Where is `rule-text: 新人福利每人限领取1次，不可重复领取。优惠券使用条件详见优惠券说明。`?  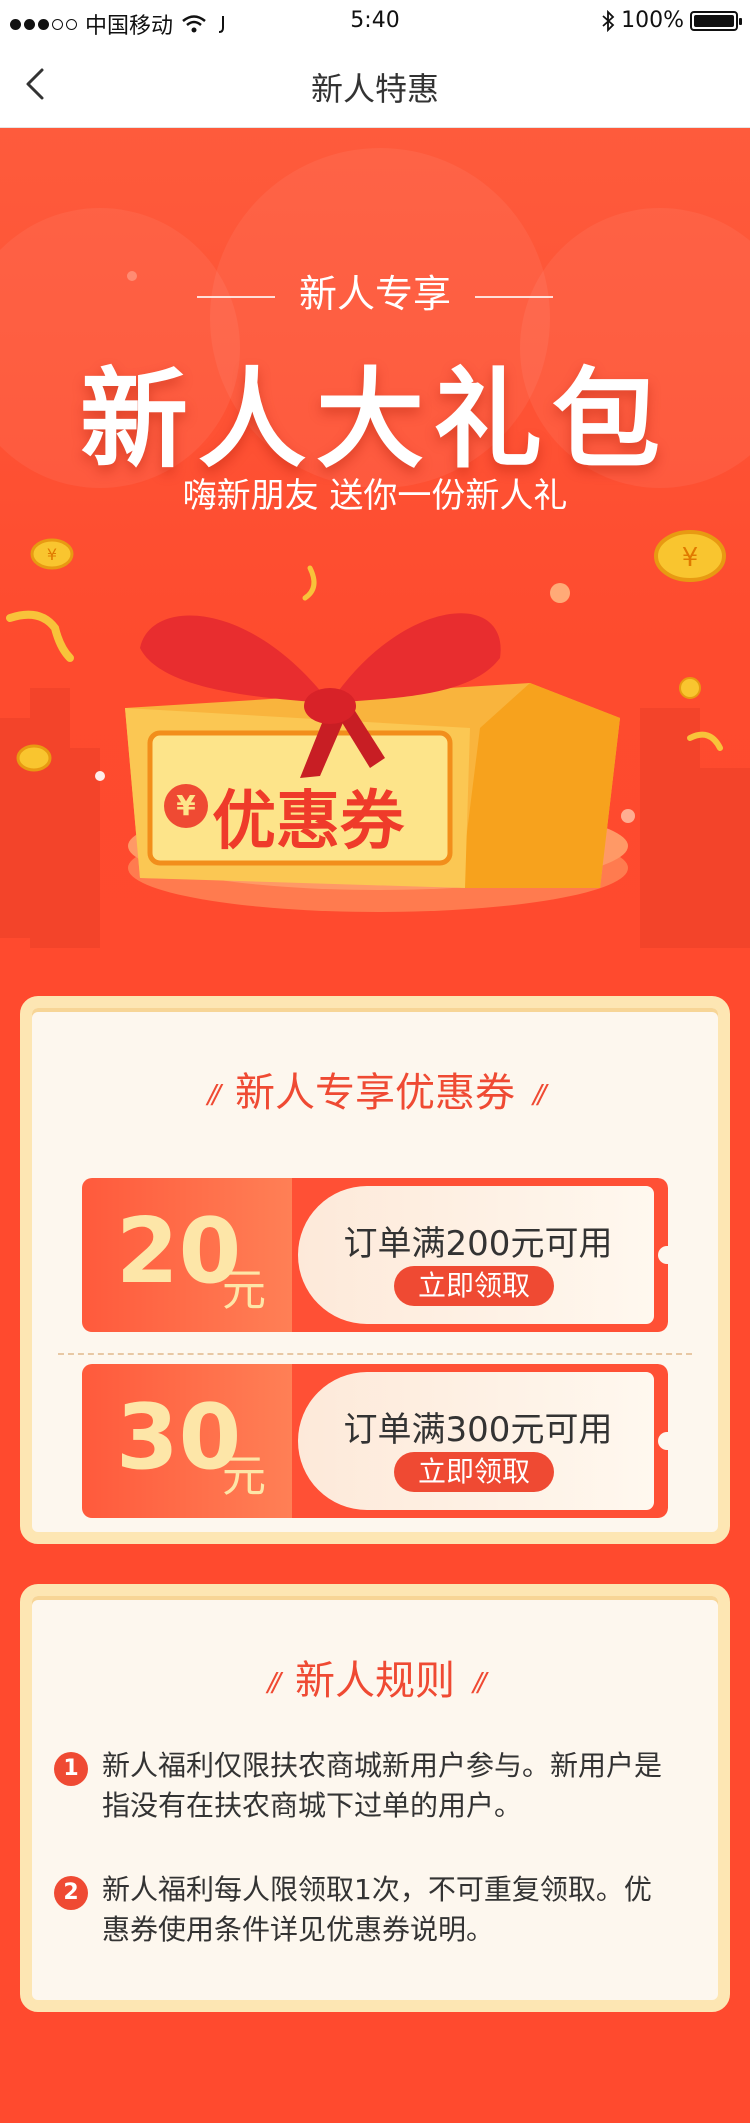 rule-text: 新人福利每人限领取1次，不可重复领取。优惠券使用条件详见优惠券说明。 is located at coordinates (377, 1909).